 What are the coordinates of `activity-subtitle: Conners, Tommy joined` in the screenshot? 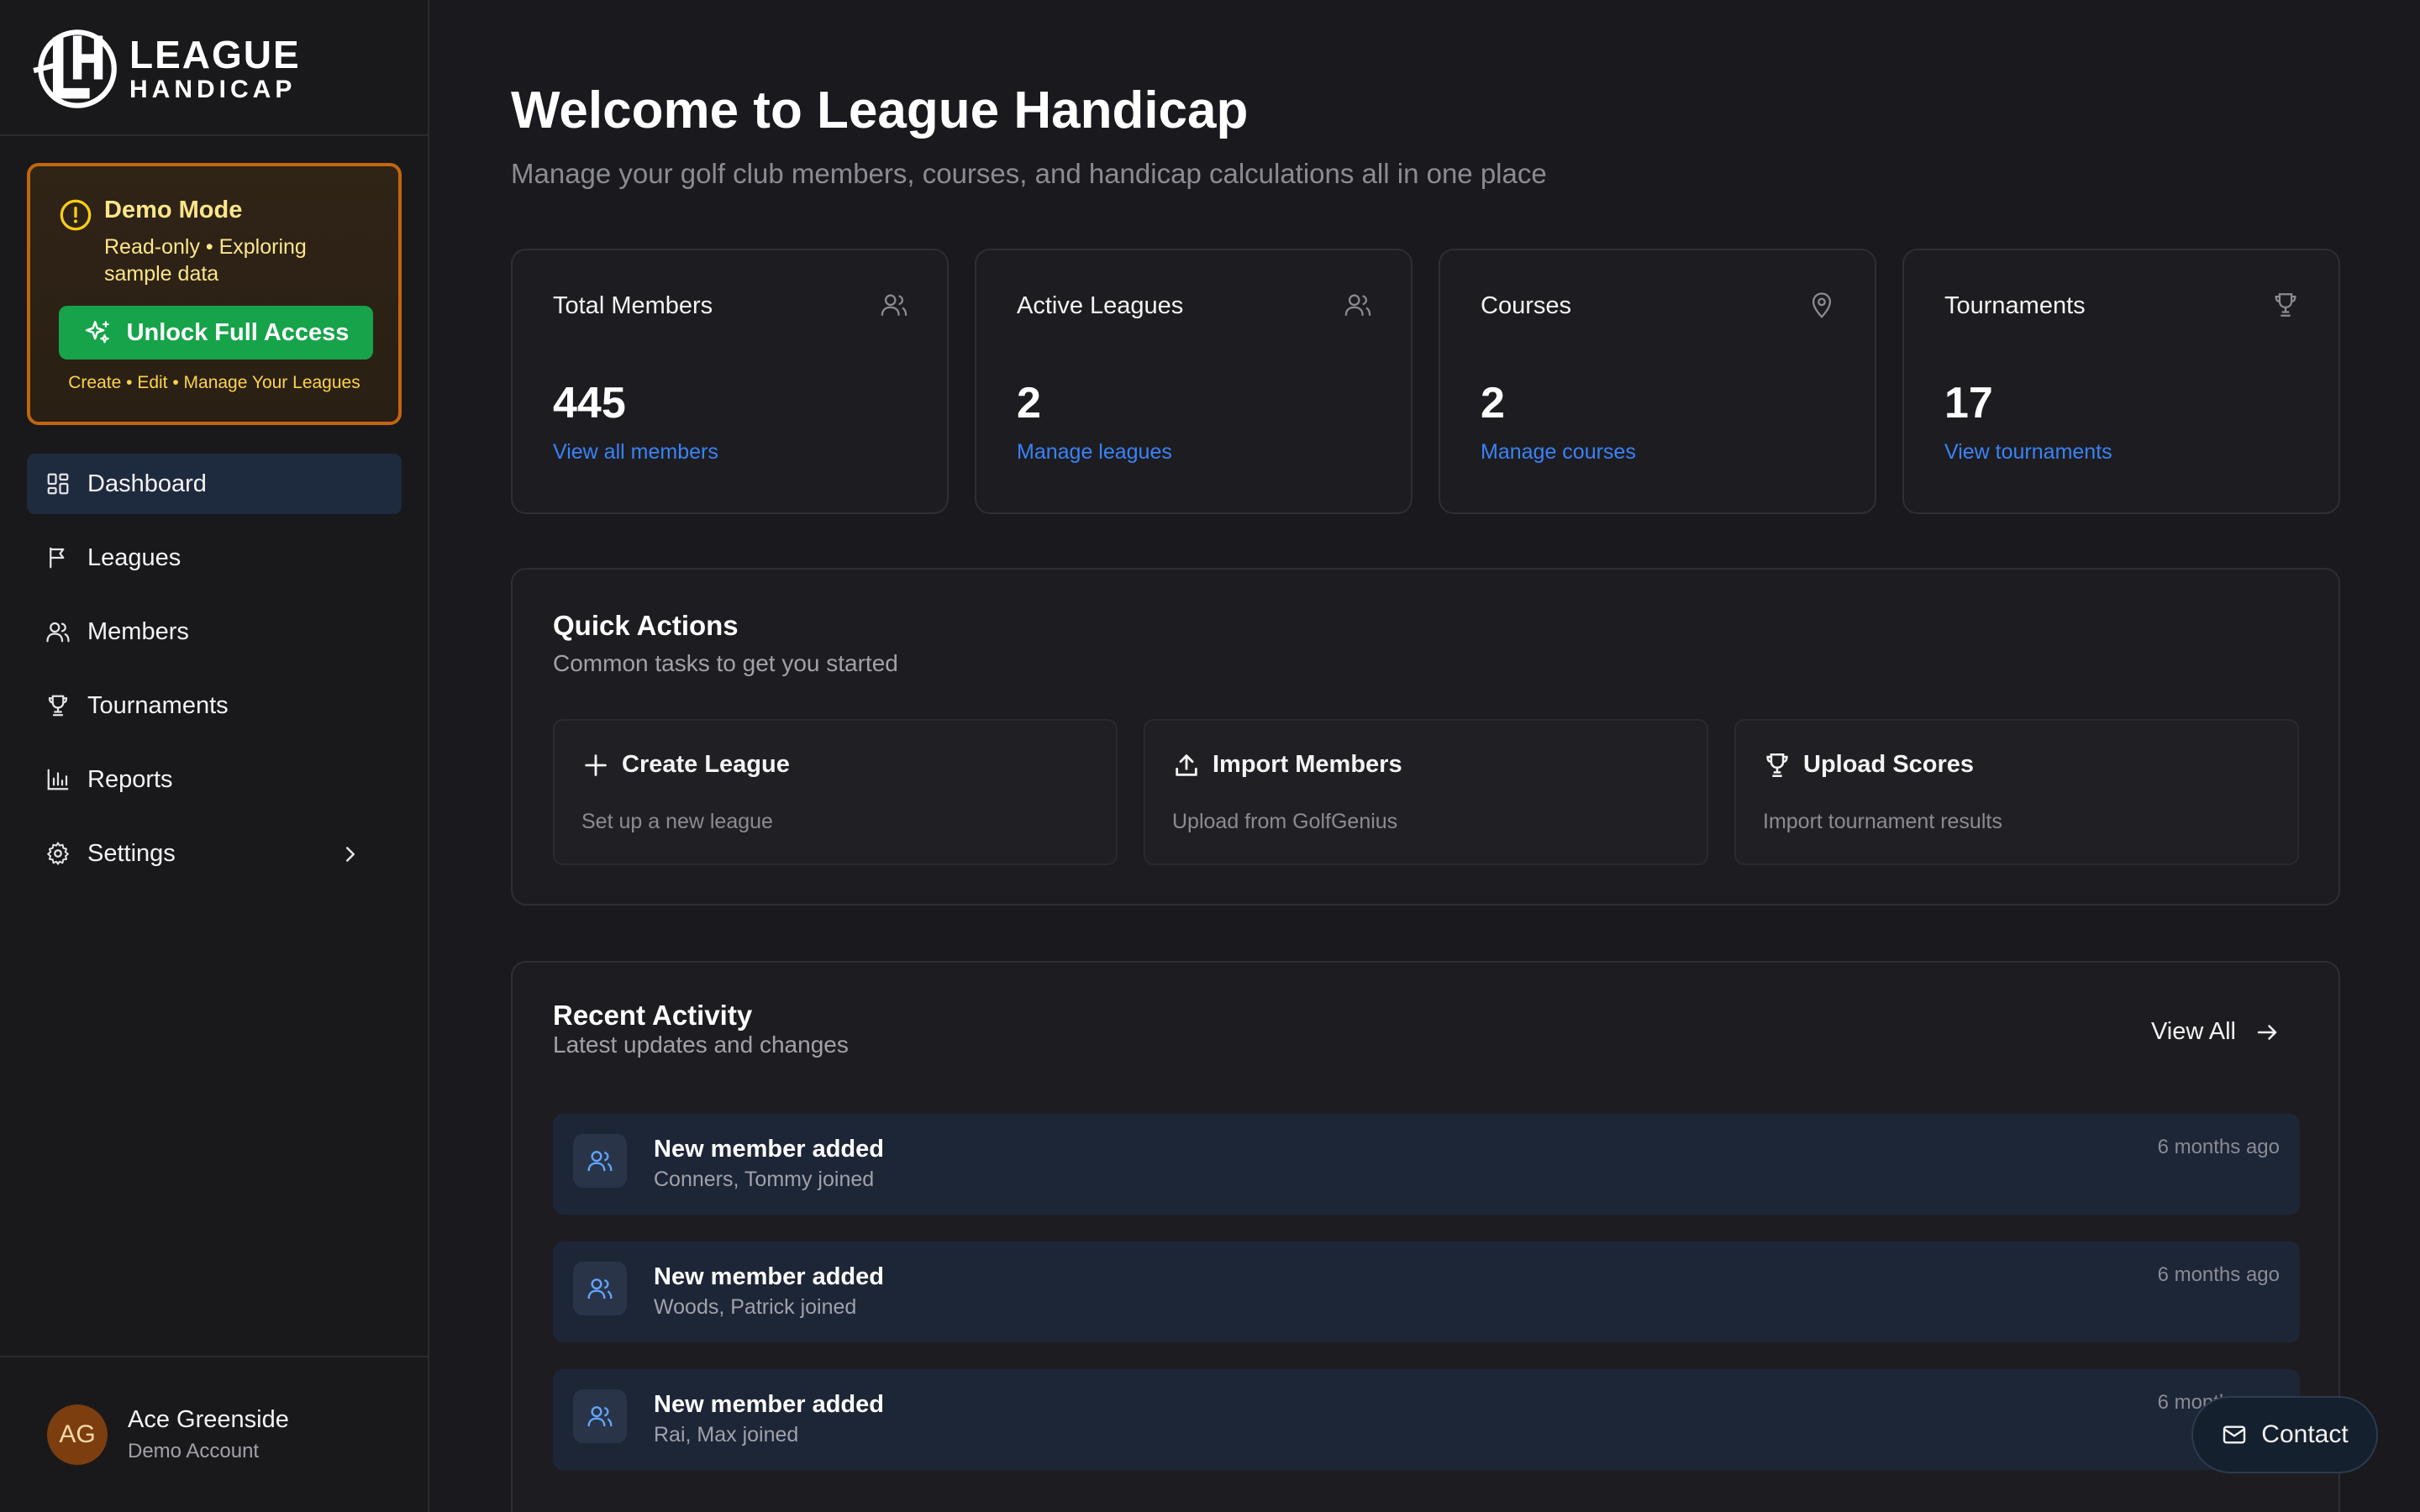 It's located at (764, 1179).